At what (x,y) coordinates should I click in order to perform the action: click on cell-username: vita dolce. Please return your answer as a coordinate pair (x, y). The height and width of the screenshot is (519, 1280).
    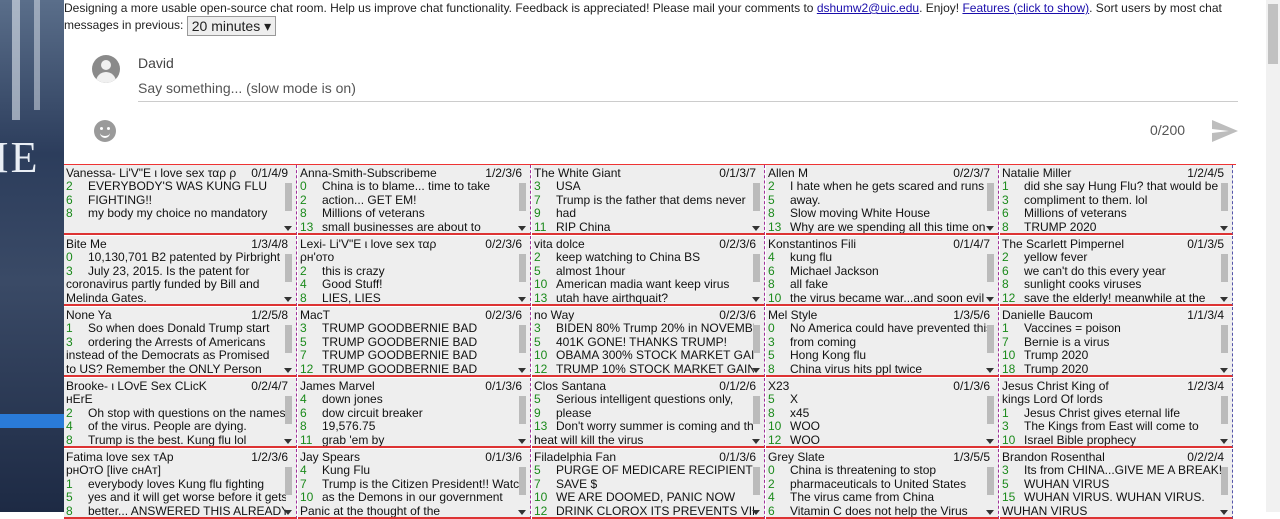
    Looking at the image, I should click on (619, 245).